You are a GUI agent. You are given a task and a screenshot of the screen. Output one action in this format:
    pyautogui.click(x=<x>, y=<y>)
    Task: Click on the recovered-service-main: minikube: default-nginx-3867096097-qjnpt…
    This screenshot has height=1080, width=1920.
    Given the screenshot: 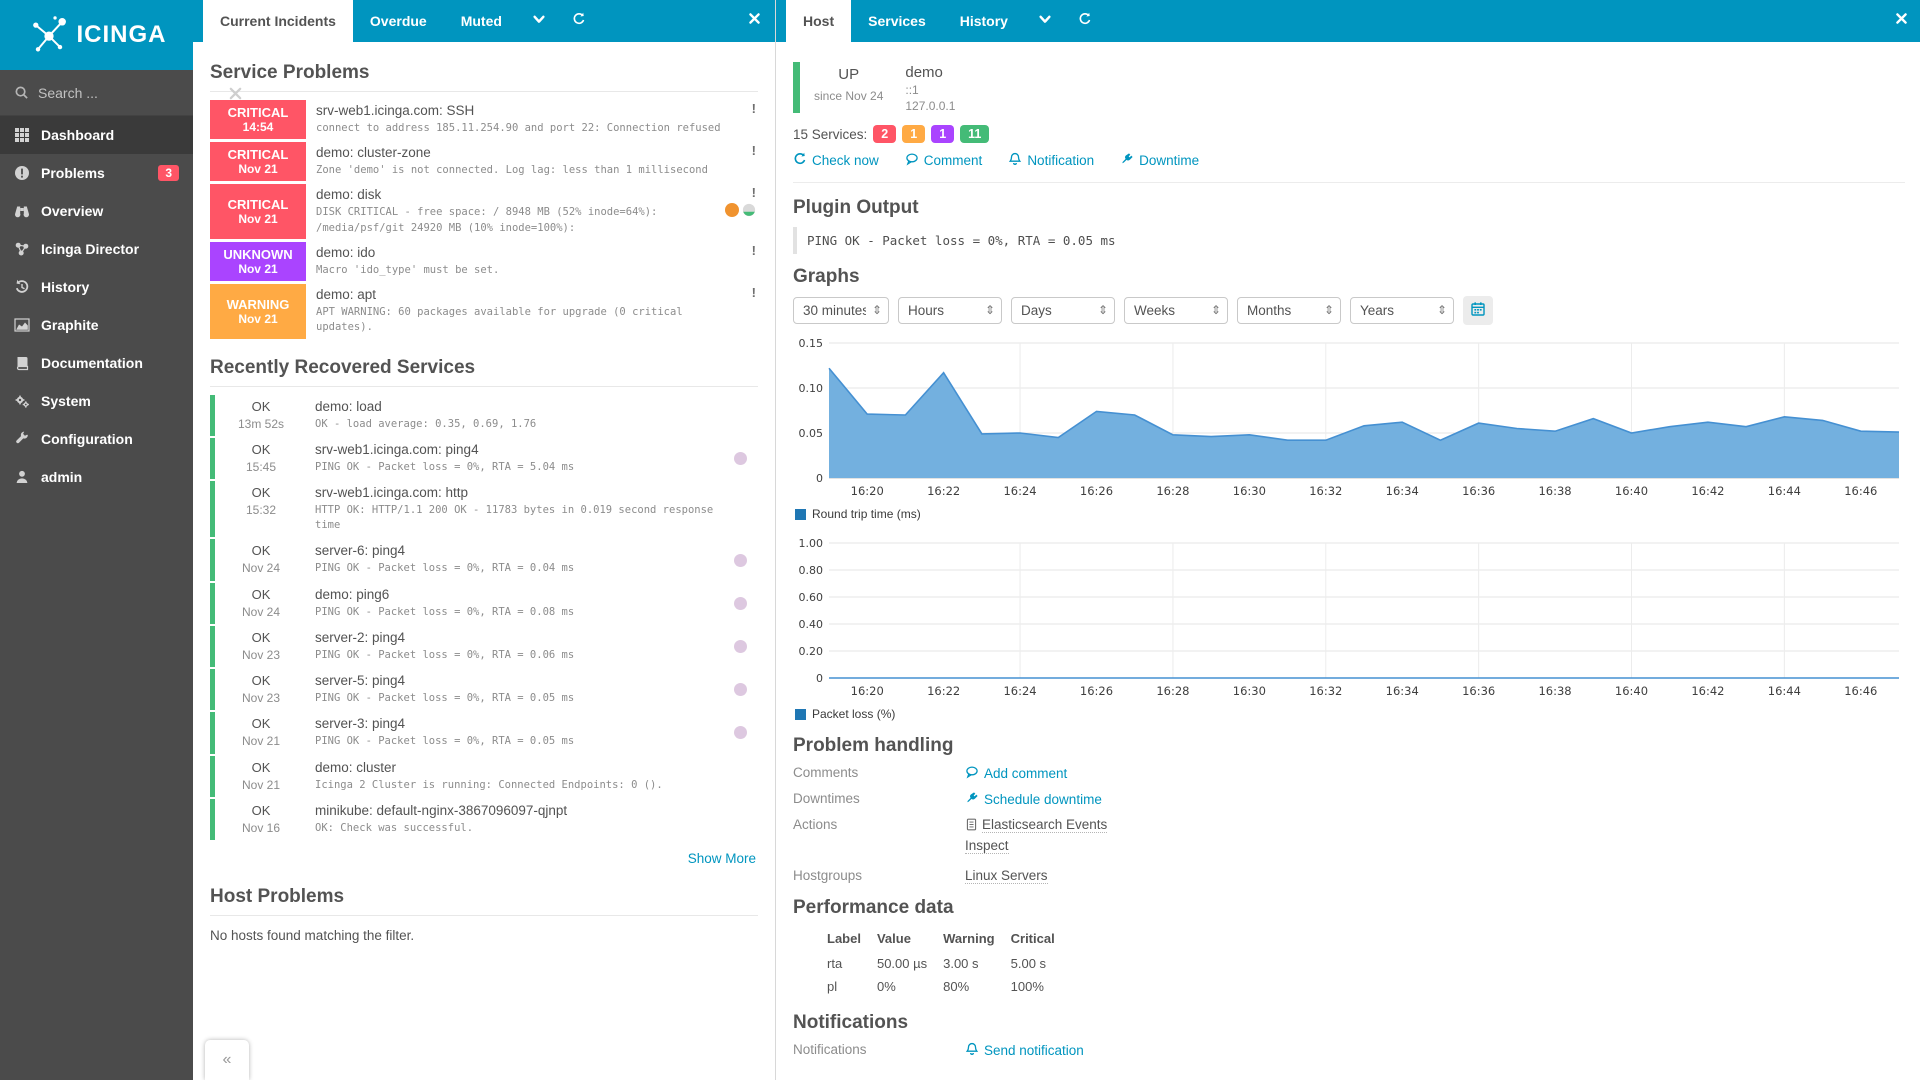 What is the action you would take?
    pyautogui.click(x=520, y=819)
    